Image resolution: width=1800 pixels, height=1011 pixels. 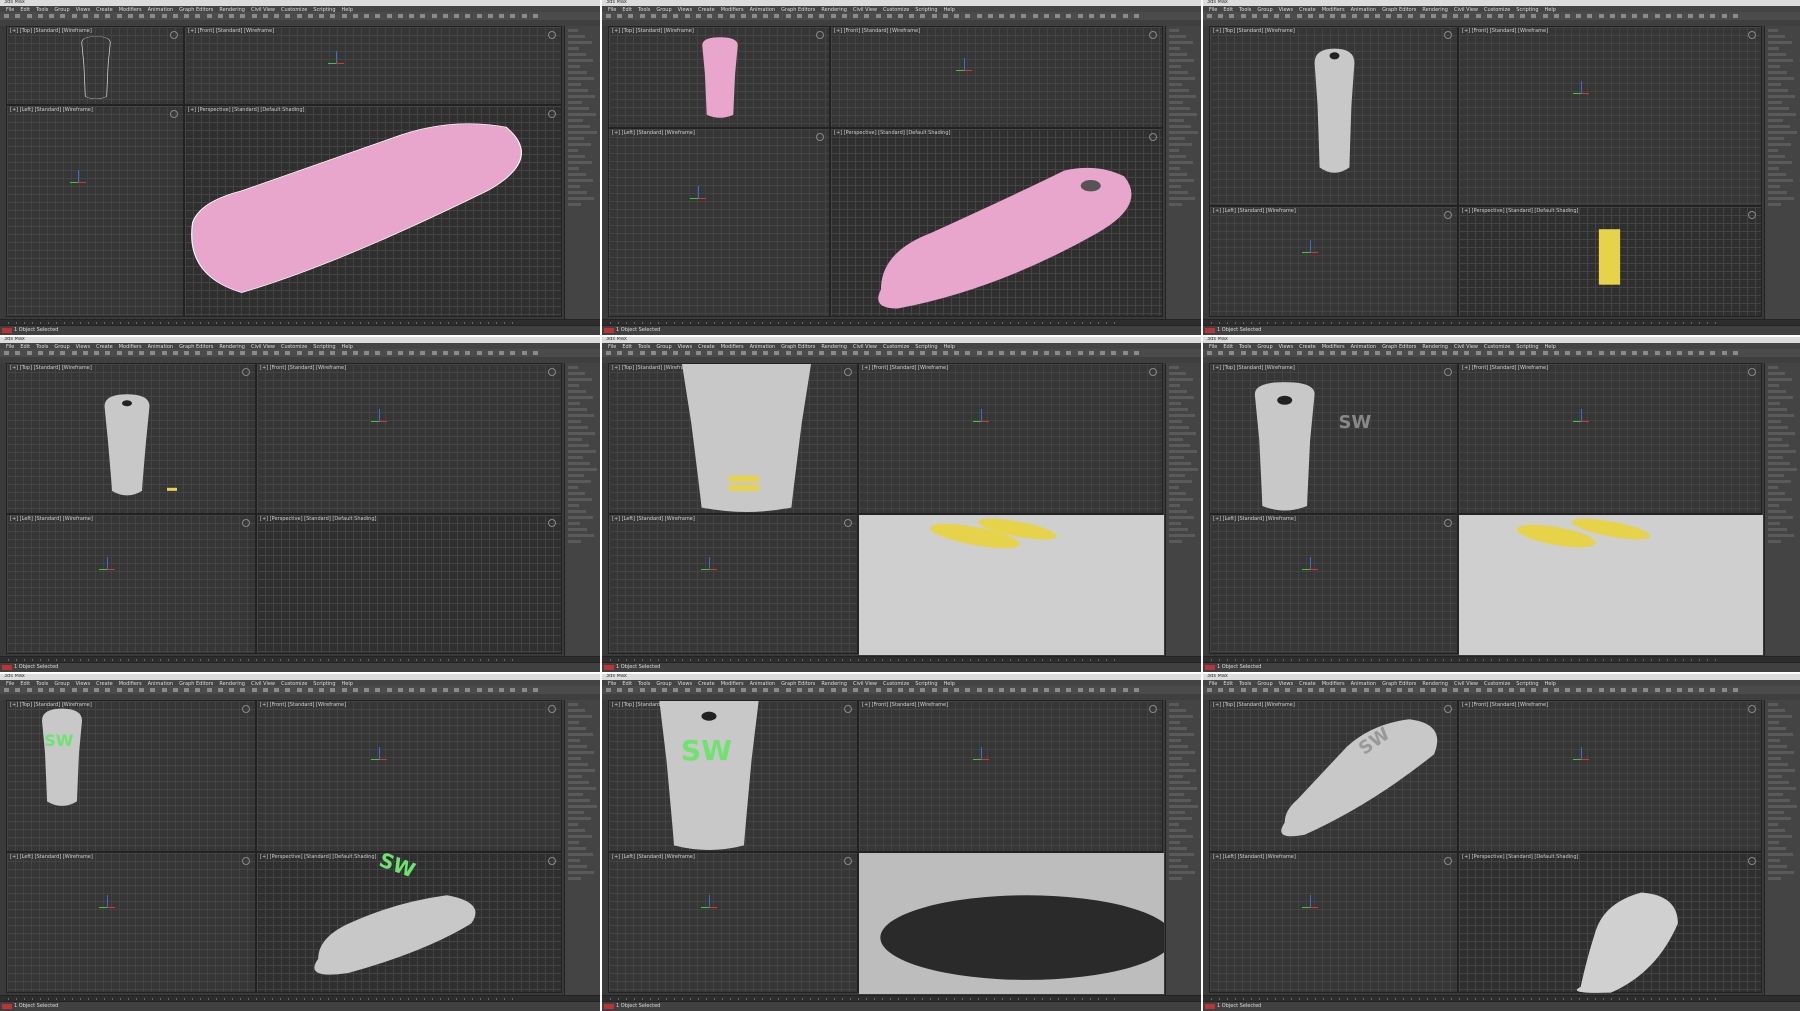 What do you see at coordinates (395, 935) in the screenshot?
I see `key-fob-perspective-model` at bounding box center [395, 935].